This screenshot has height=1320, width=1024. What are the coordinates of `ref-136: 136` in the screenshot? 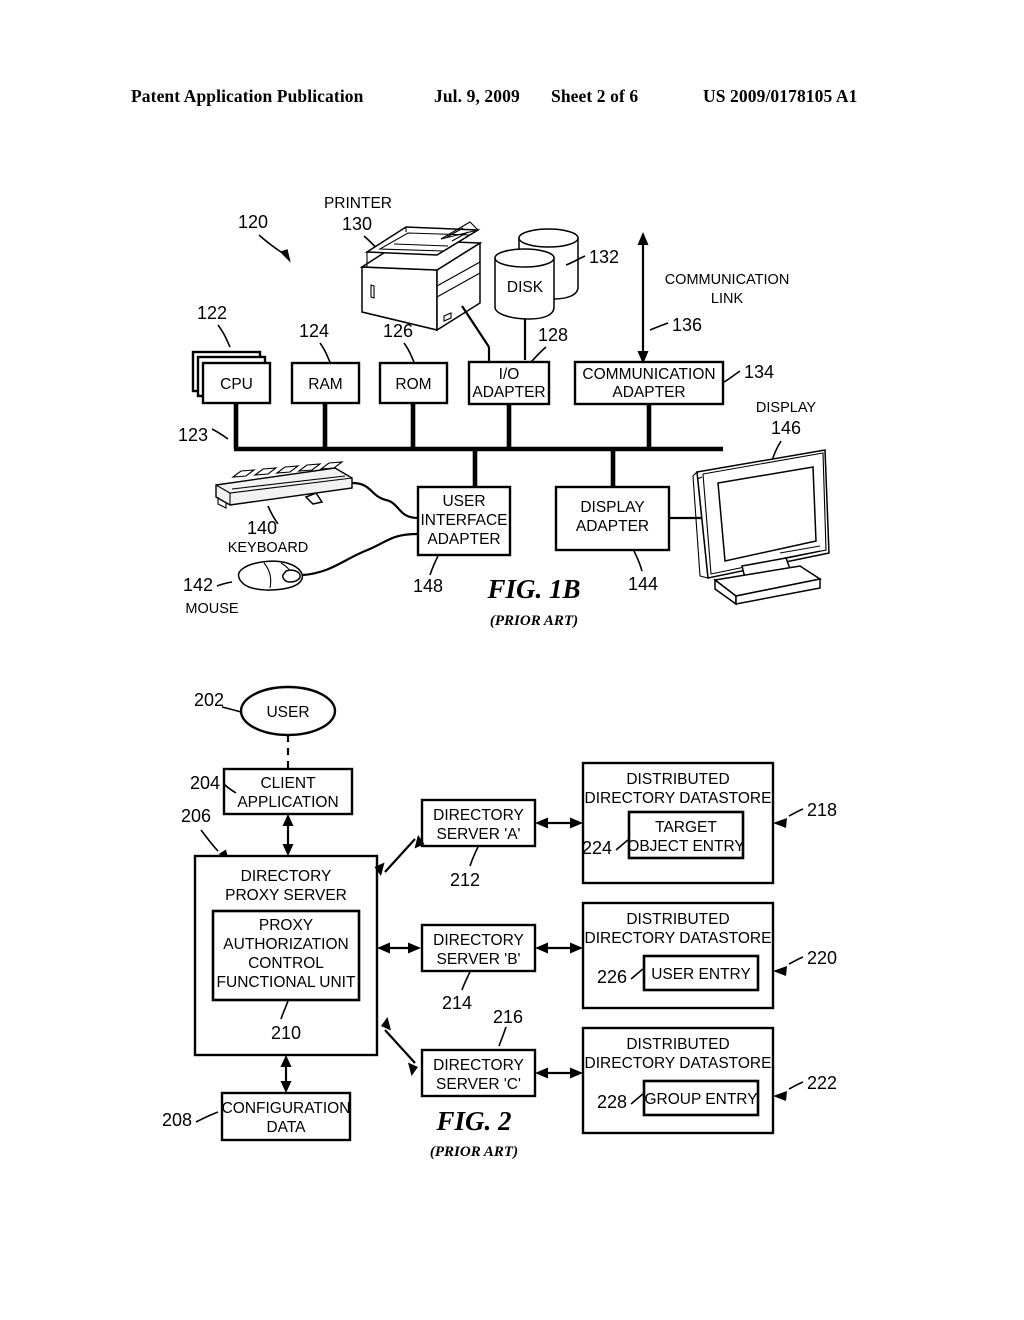 It's located at (687, 325).